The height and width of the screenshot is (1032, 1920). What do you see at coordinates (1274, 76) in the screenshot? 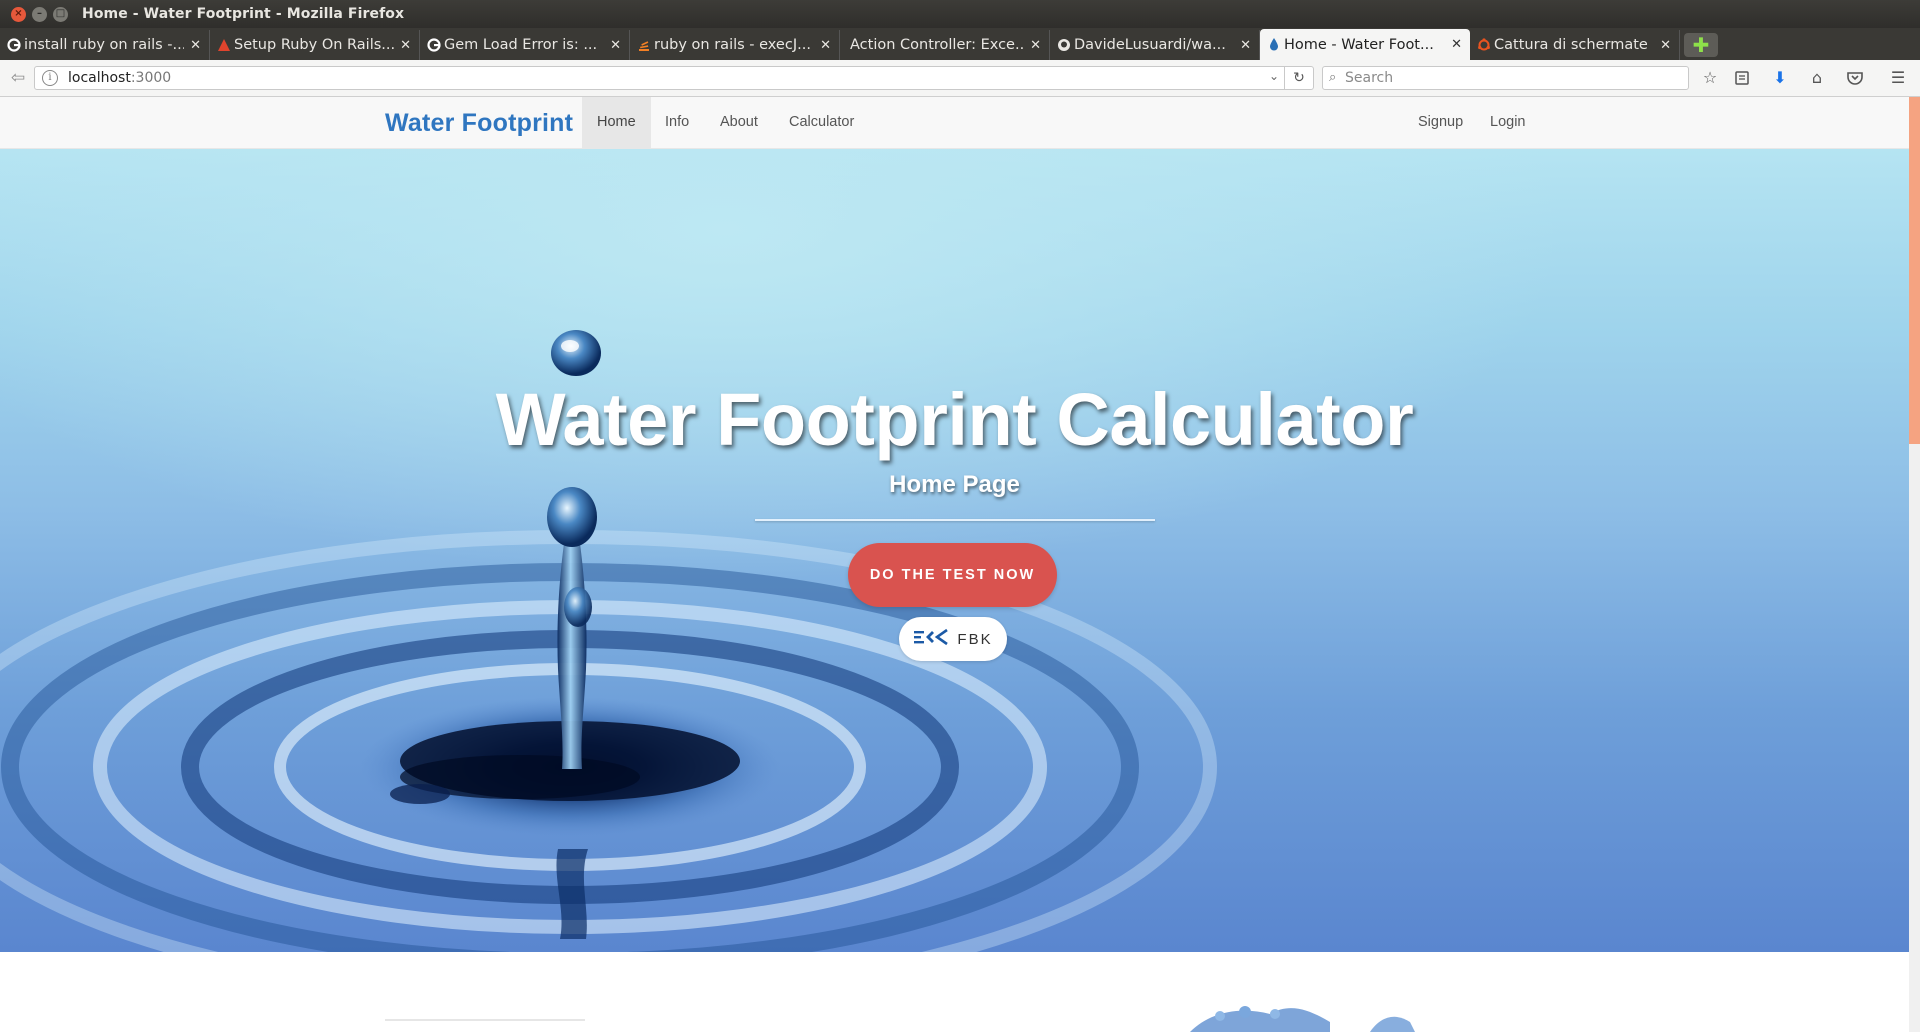
I see `history-dropdown-icon: ⌄` at bounding box center [1274, 76].